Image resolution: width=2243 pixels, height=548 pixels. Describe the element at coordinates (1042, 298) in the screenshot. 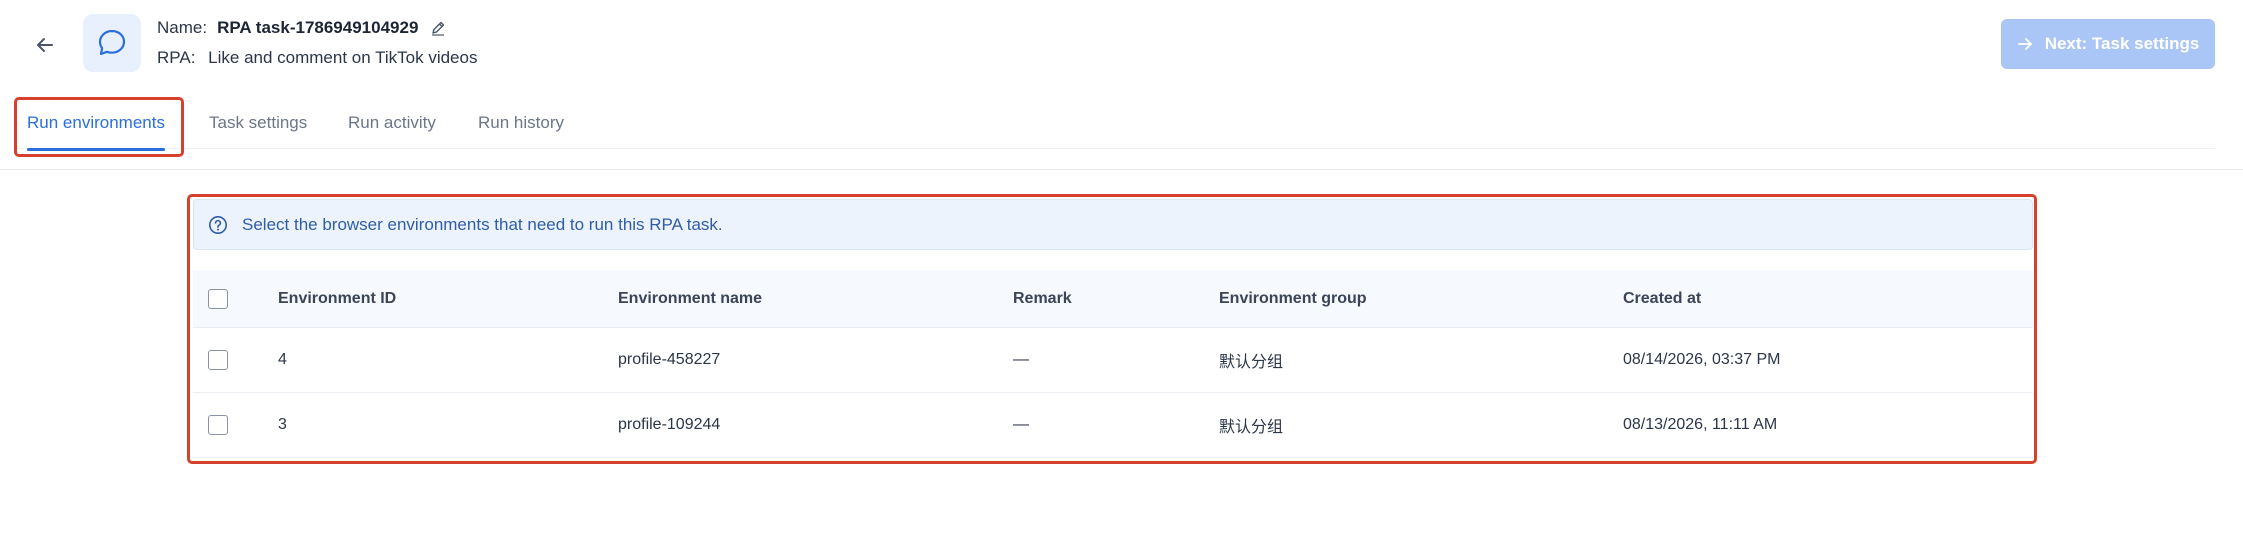

I see `col-remark: Remark` at that location.